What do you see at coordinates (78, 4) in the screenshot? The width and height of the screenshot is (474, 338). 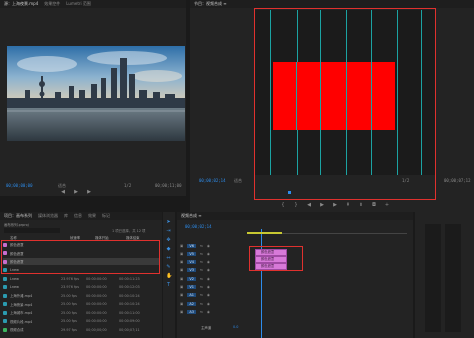 I see `tab-lumetri-scopes: Lumetri 范围` at bounding box center [78, 4].